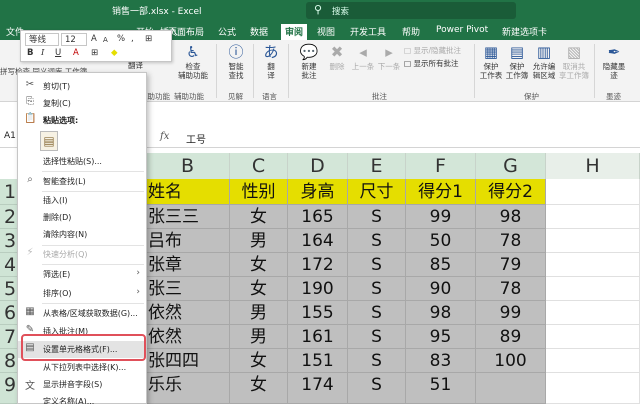  What do you see at coordinates (326, 31) in the screenshot?
I see `tab-view: 视图` at bounding box center [326, 31].